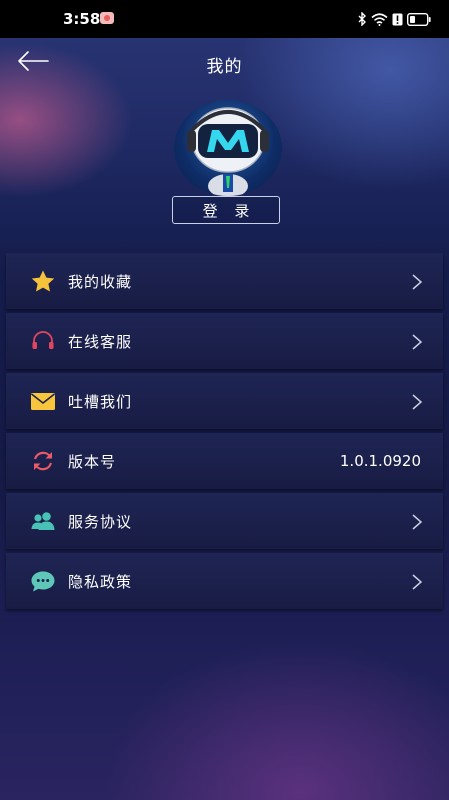  Describe the element at coordinates (226, 210) in the screenshot. I see `login-button: 登 录` at that location.